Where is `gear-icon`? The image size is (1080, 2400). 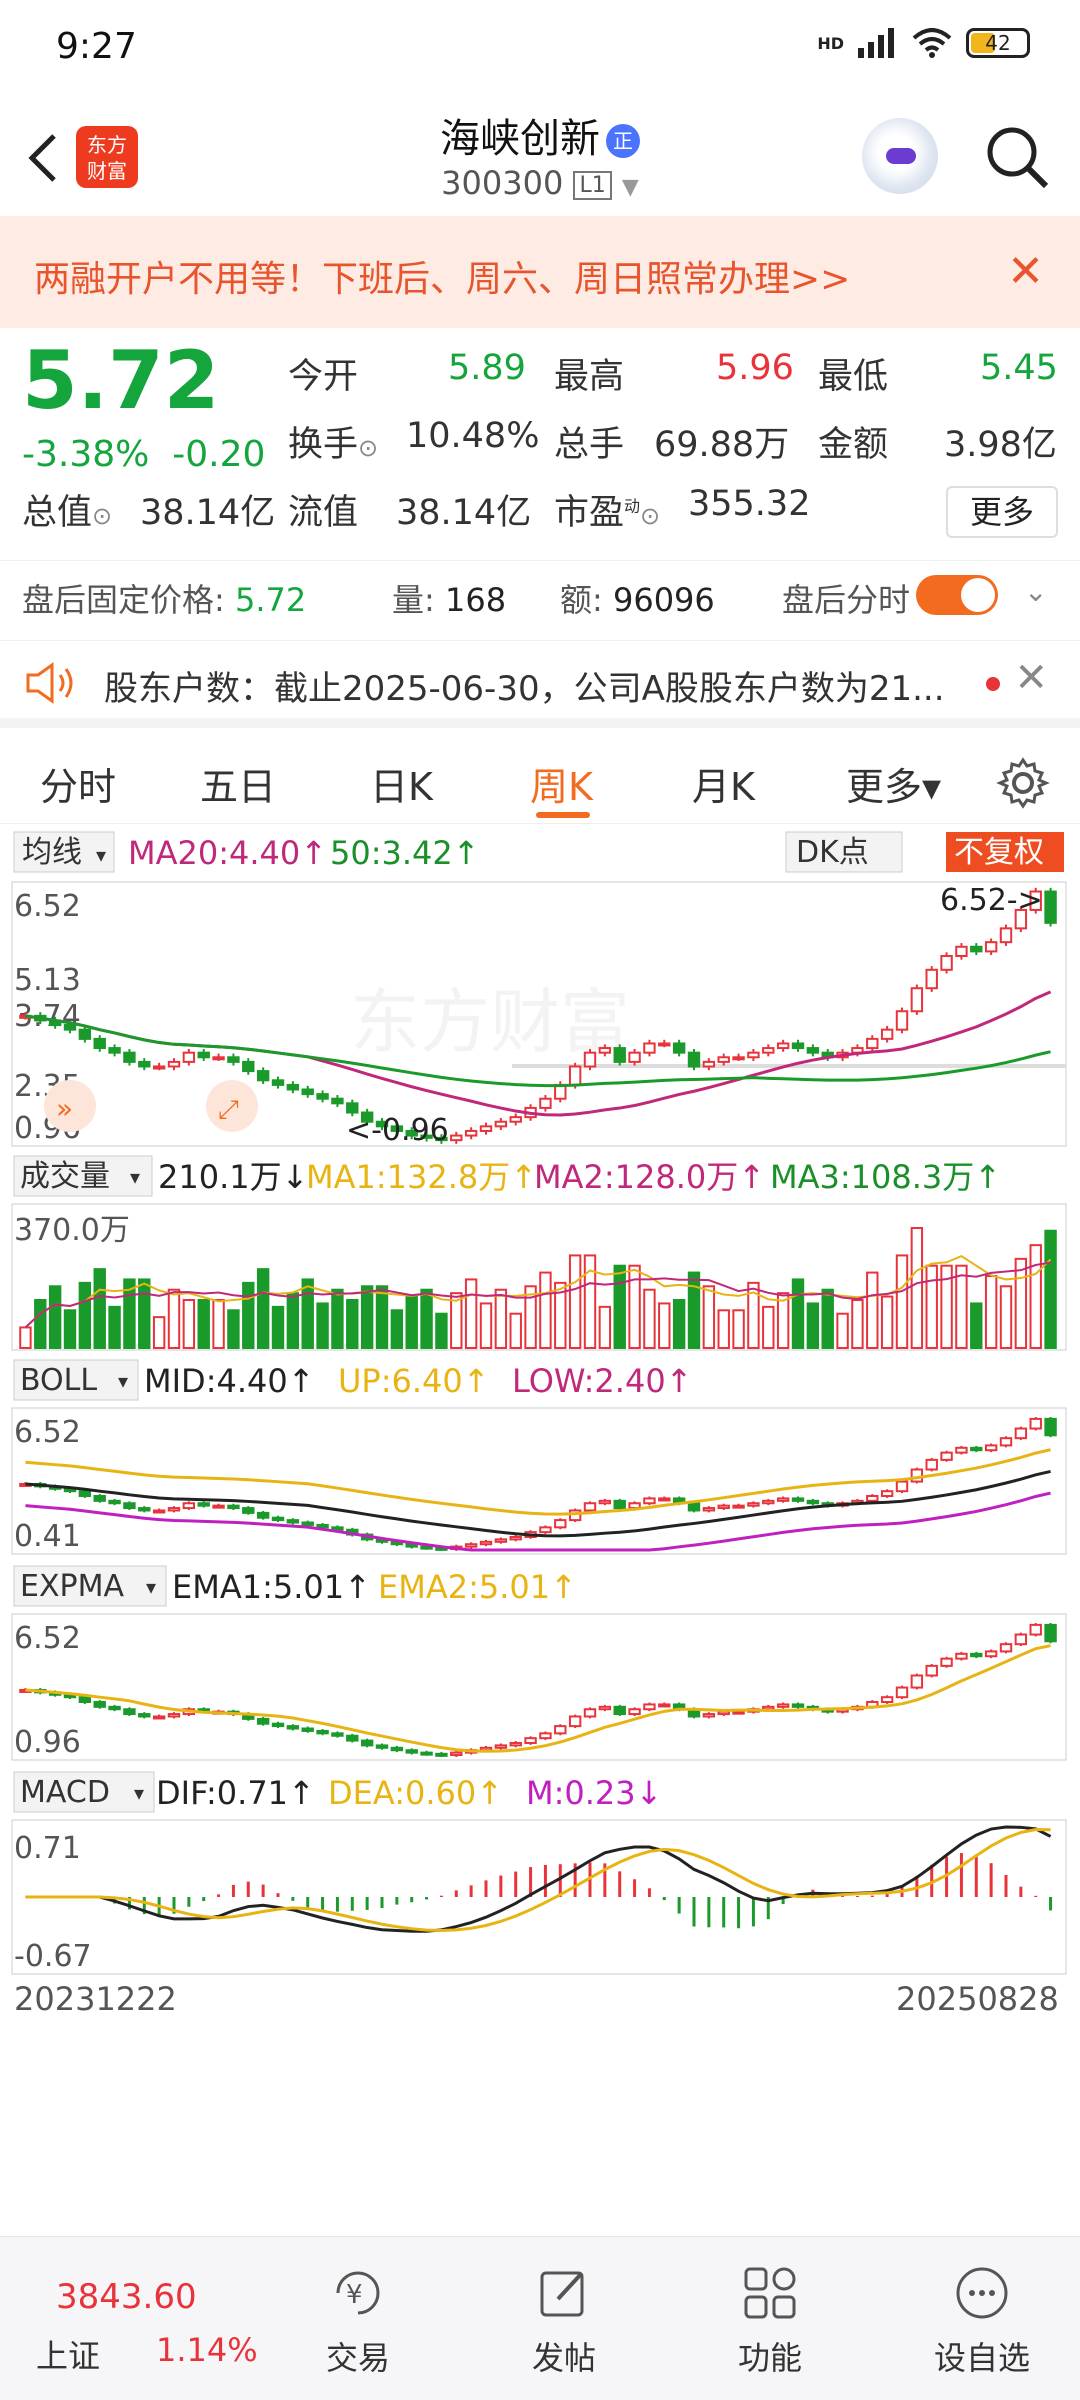 gear-icon is located at coordinates (1023, 783).